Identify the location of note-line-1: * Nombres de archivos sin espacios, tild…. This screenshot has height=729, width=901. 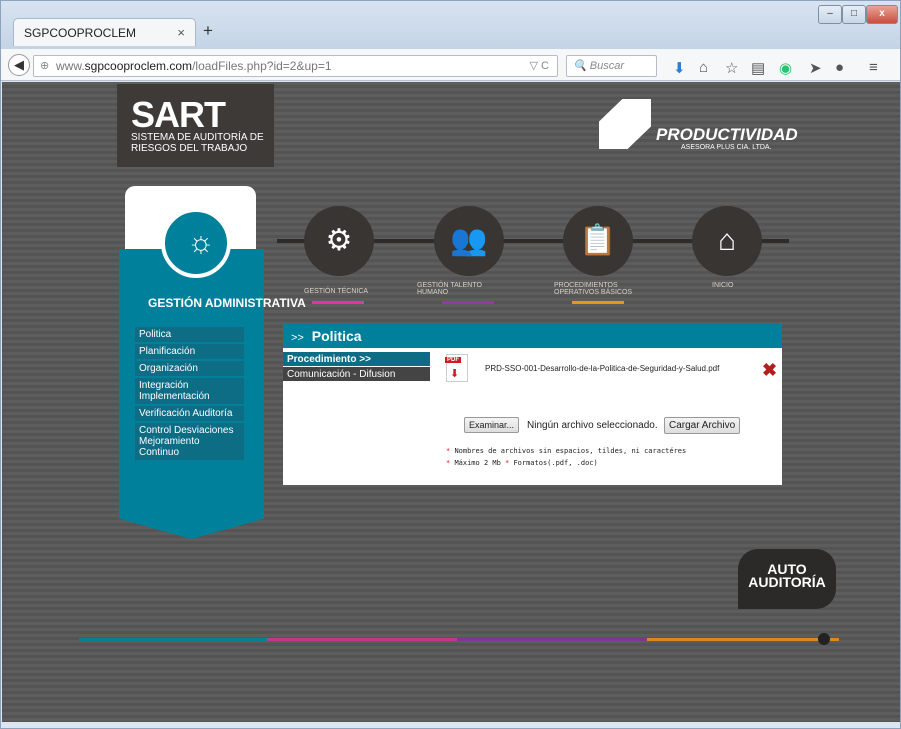
(566, 451).